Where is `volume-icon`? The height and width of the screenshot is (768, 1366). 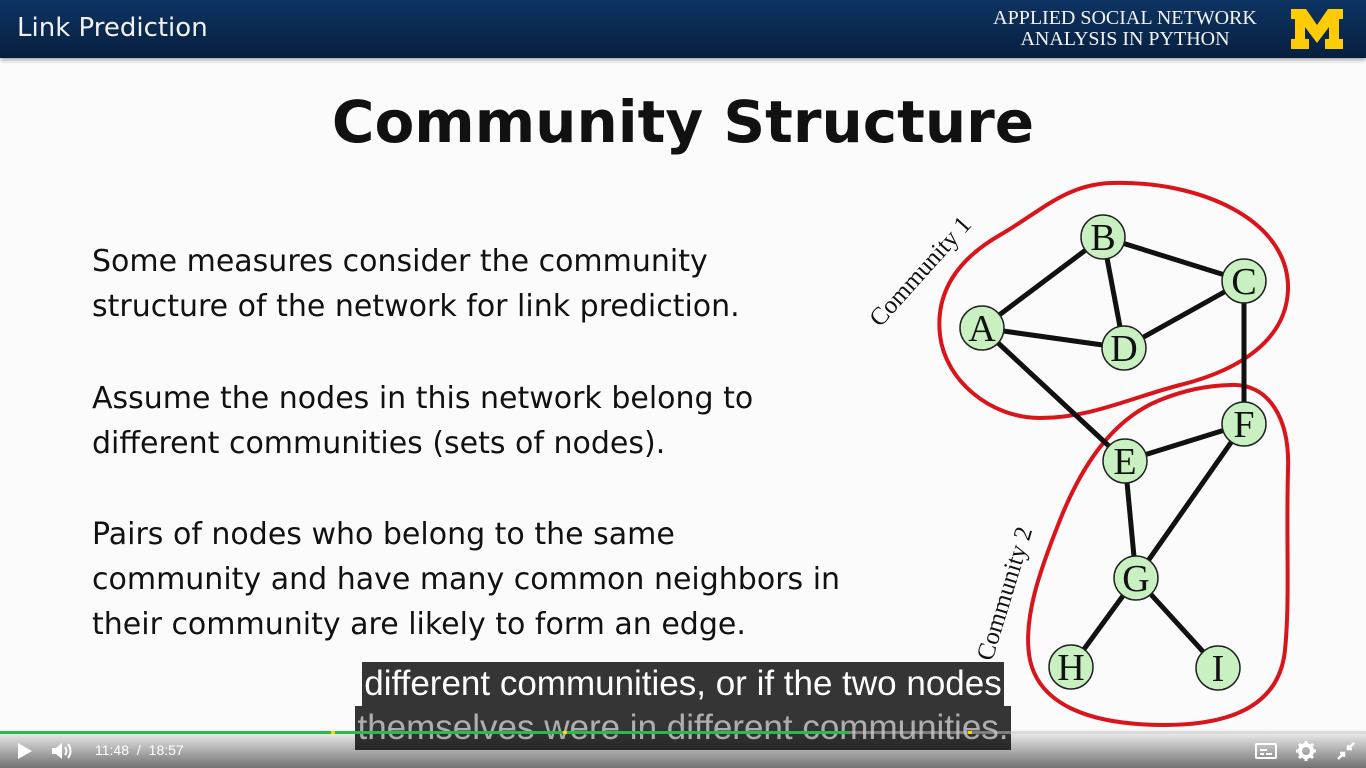 volume-icon is located at coordinates (62, 751).